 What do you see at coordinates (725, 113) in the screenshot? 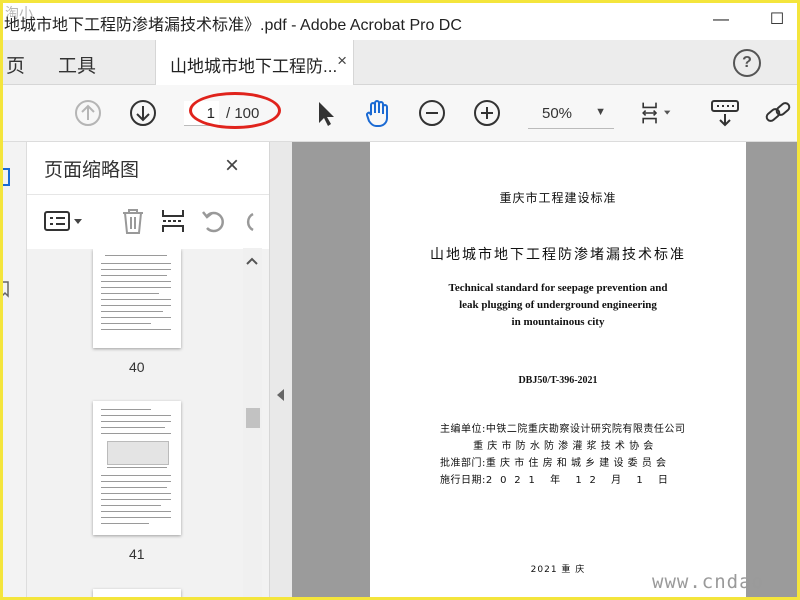
I see `keyboard-download-icon` at bounding box center [725, 113].